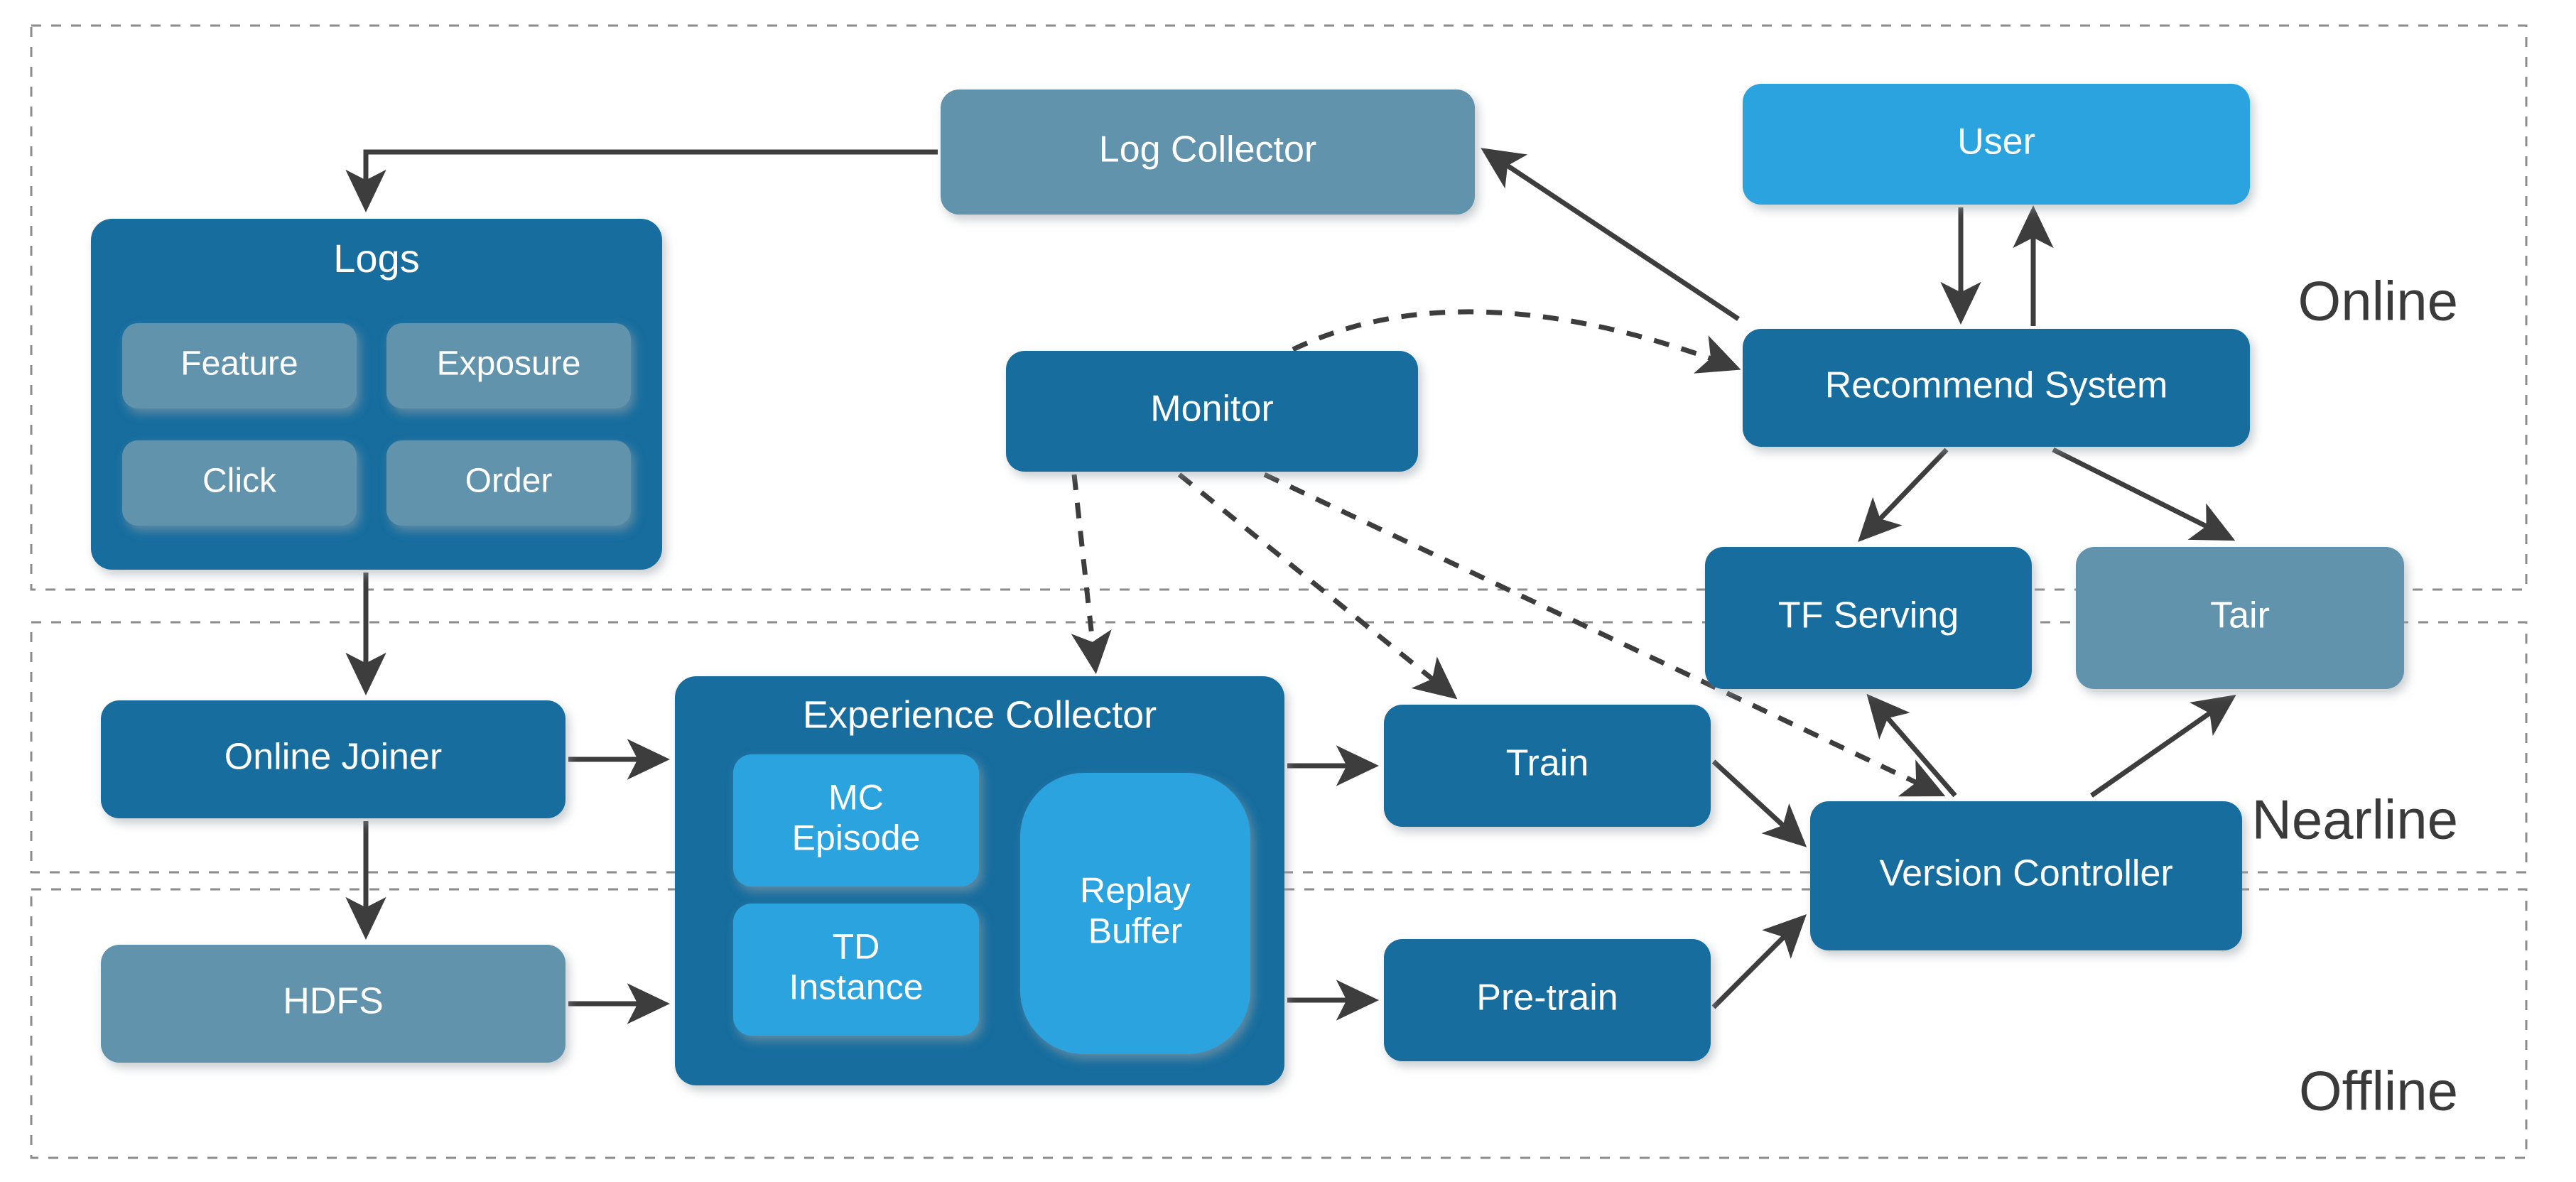 The height and width of the screenshot is (1182, 2576). What do you see at coordinates (2162, 746) in the screenshot?
I see `edge-version-controller-to-tair` at bounding box center [2162, 746].